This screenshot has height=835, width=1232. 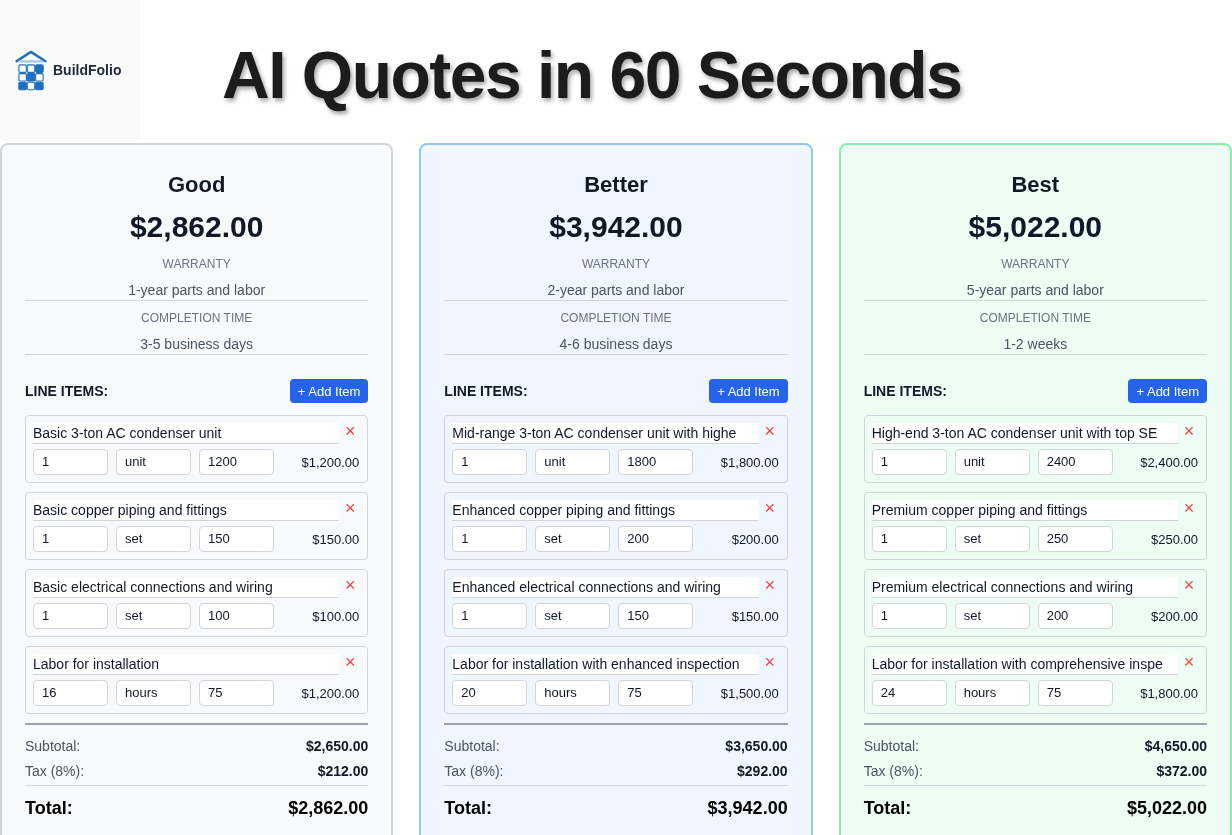 What do you see at coordinates (616, 318) in the screenshot?
I see `detail-label: COMPLETION TIME` at bounding box center [616, 318].